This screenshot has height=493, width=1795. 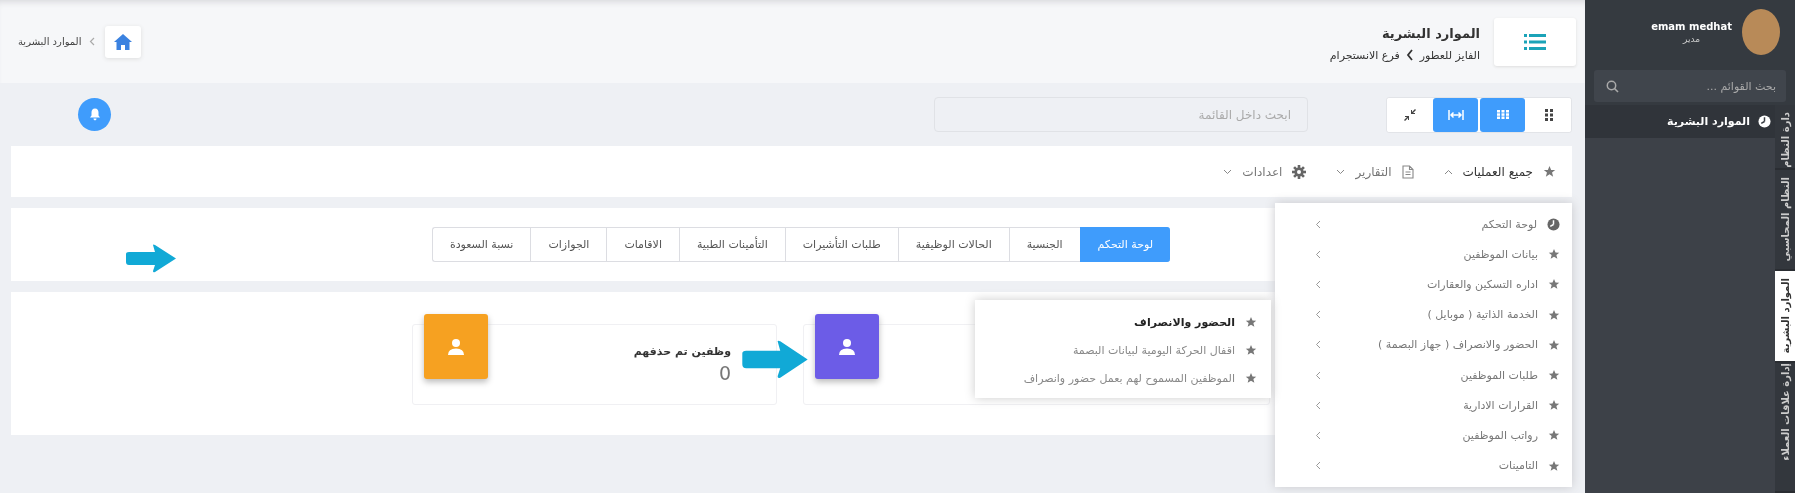 What do you see at coordinates (1785, 137) in the screenshot?
I see `vertical-tab: دارة النظام` at bounding box center [1785, 137].